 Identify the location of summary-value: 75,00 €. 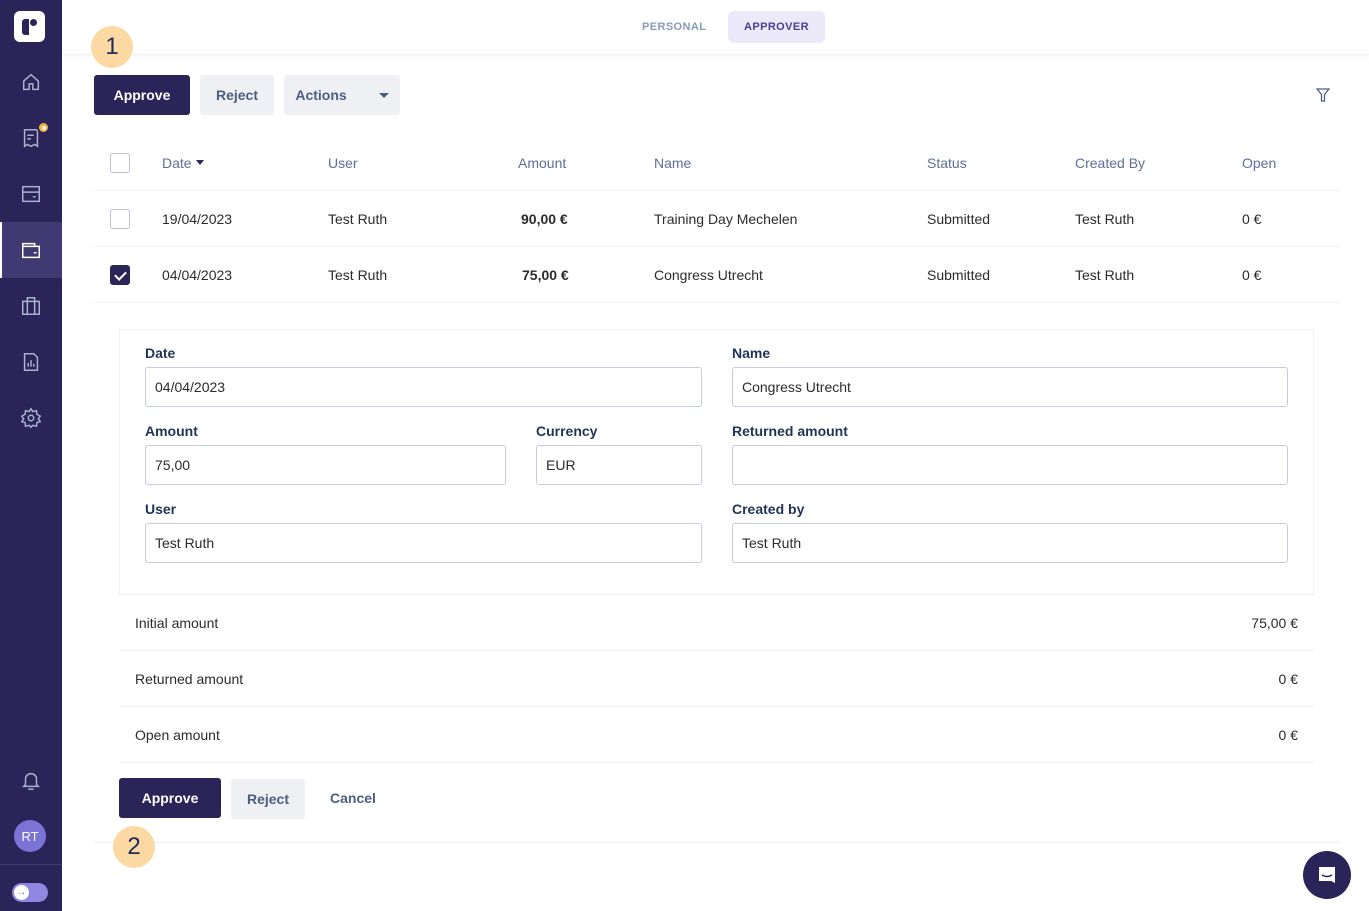
(1274, 622).